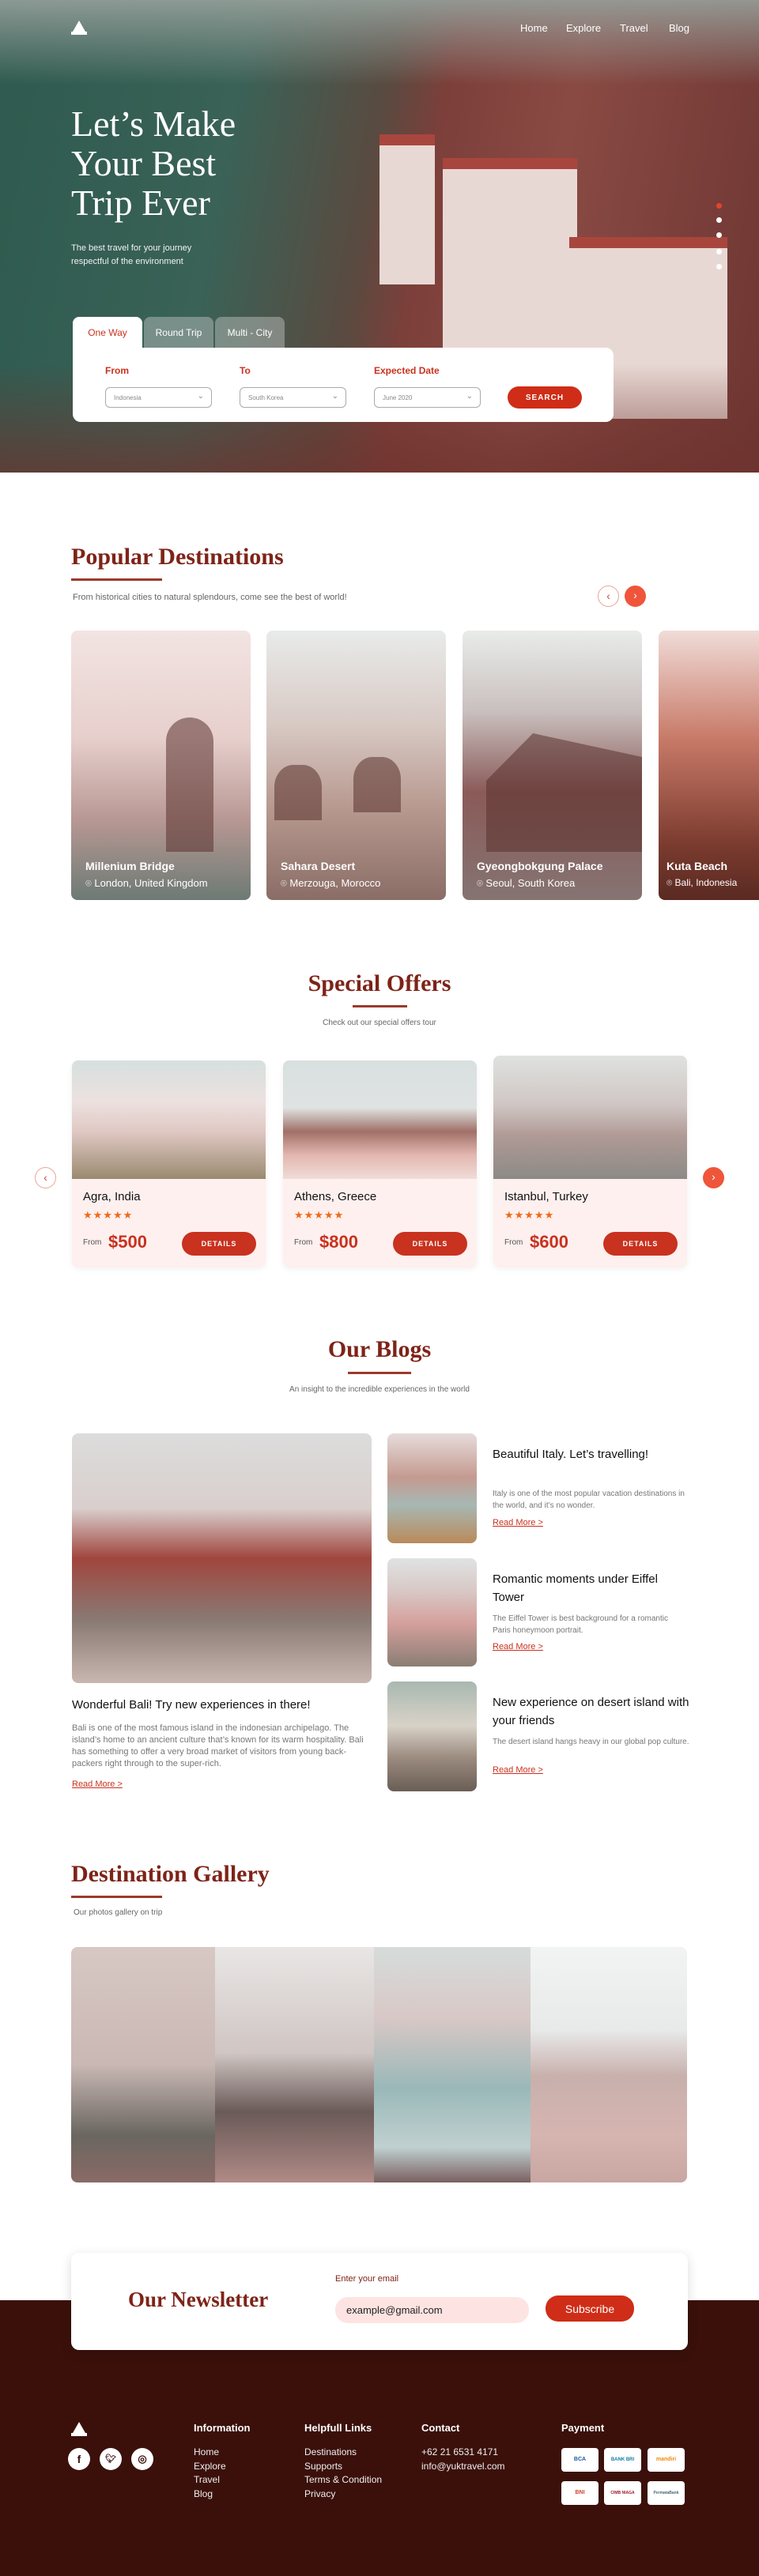  Describe the element at coordinates (338, 2428) in the screenshot. I see `footer-heading: Helpfull Links` at that location.